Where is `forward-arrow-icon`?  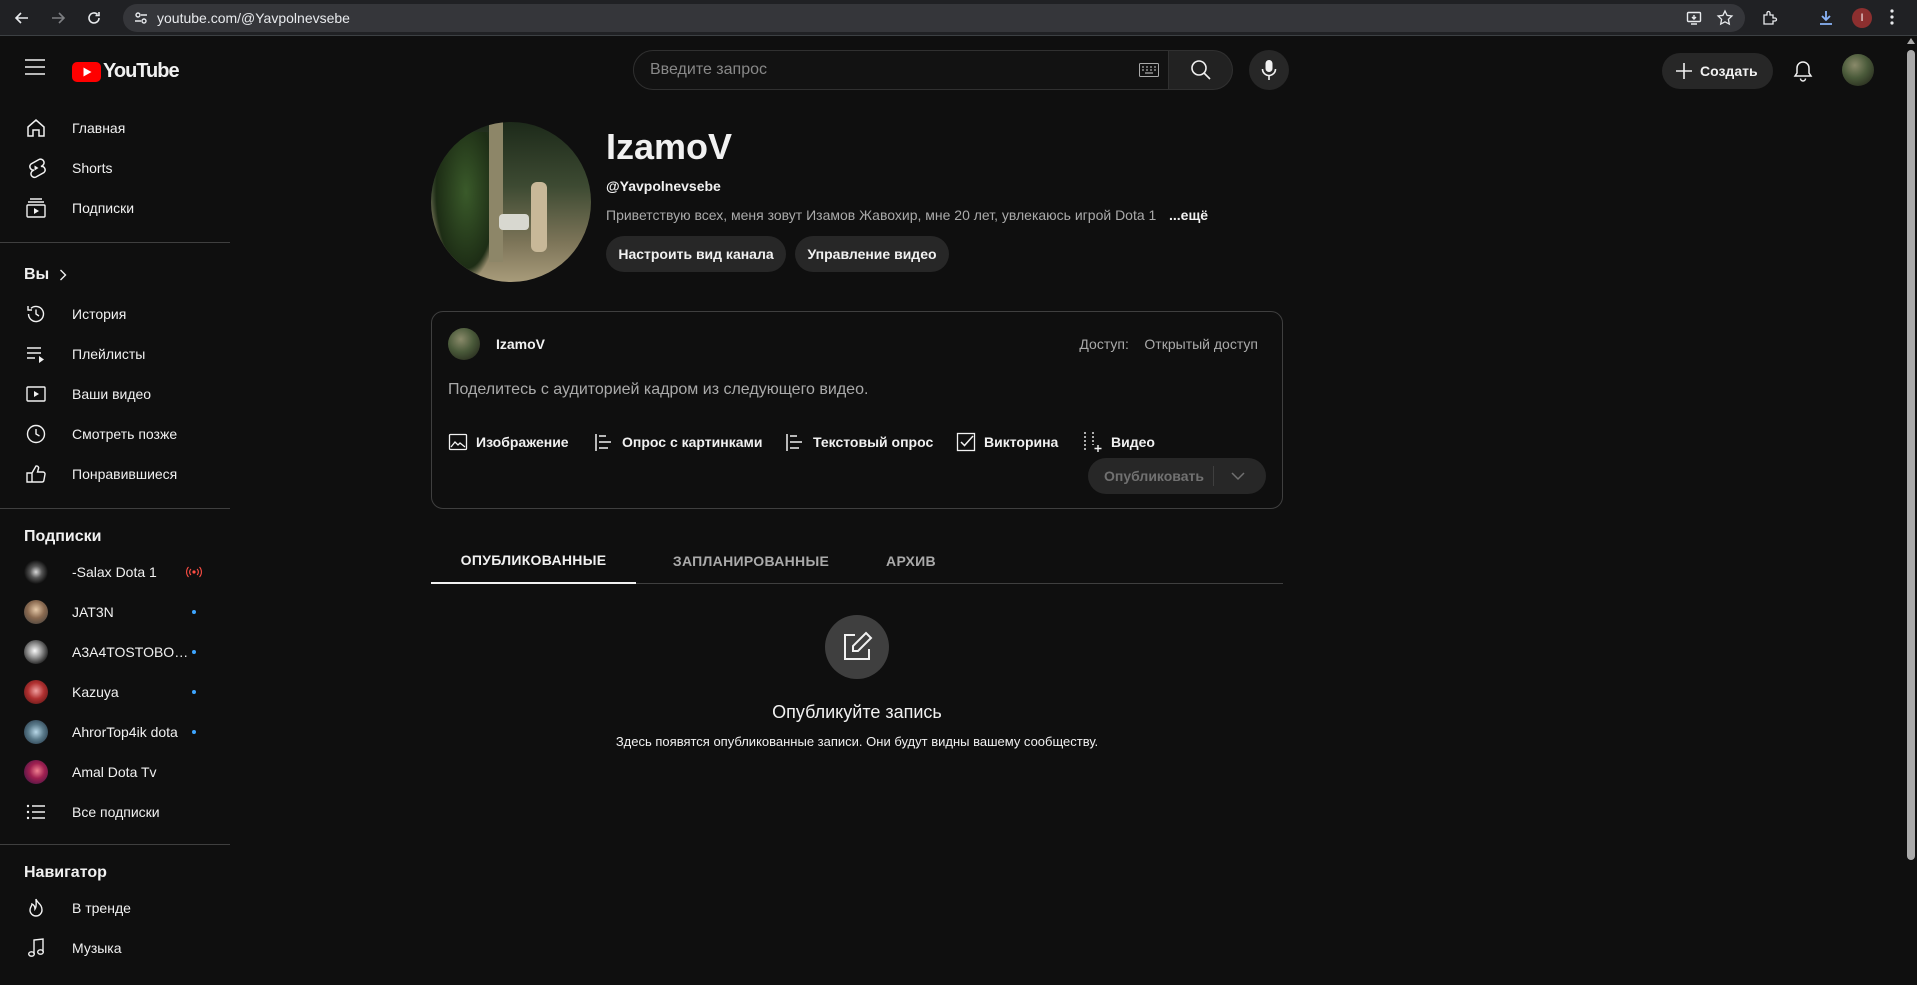 forward-arrow-icon is located at coordinates (59, 18).